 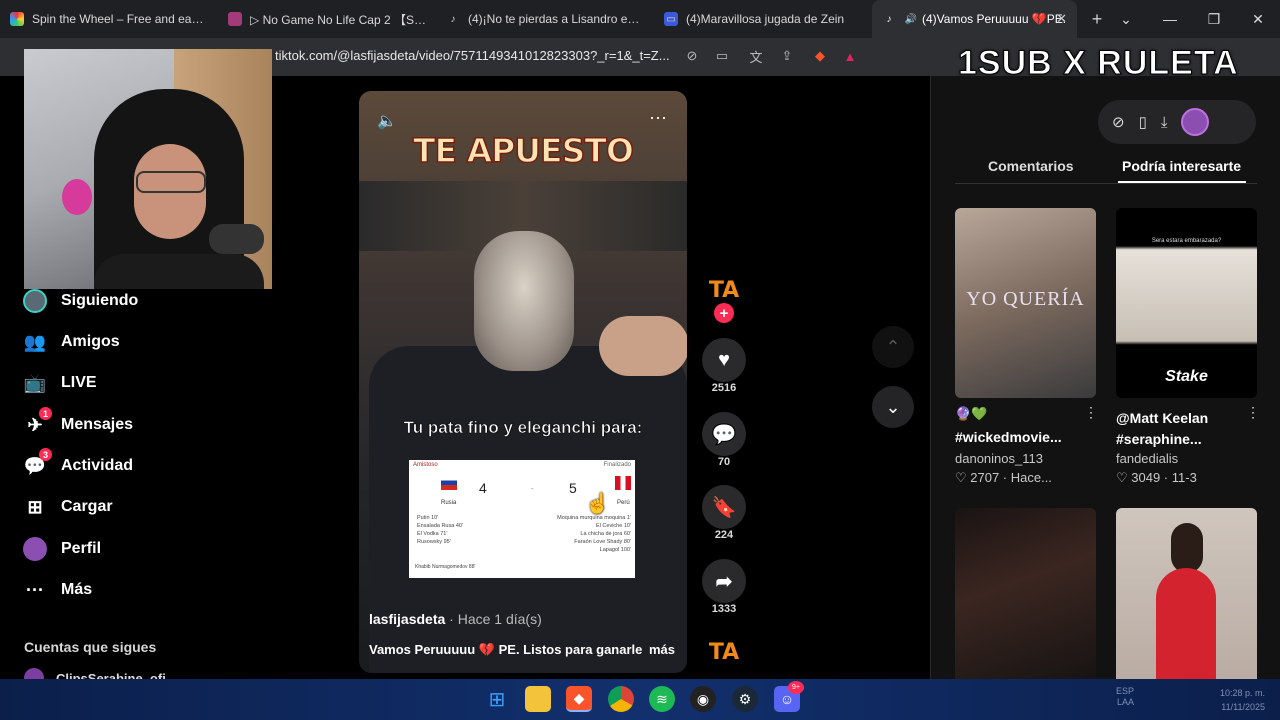 What do you see at coordinates (81, 548) in the screenshot?
I see `sidebar-item-label: Perfil` at bounding box center [81, 548].